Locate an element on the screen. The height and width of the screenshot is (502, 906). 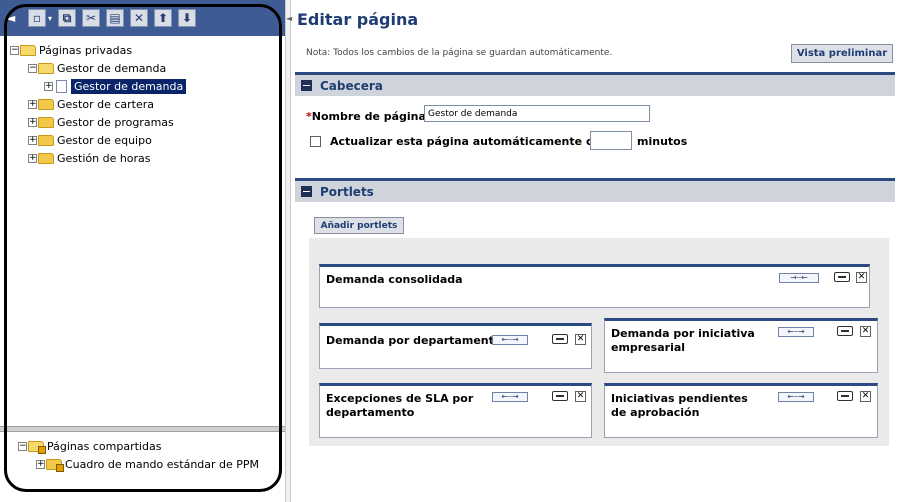
move-up-icon: ⬆ is located at coordinates (163, 18).